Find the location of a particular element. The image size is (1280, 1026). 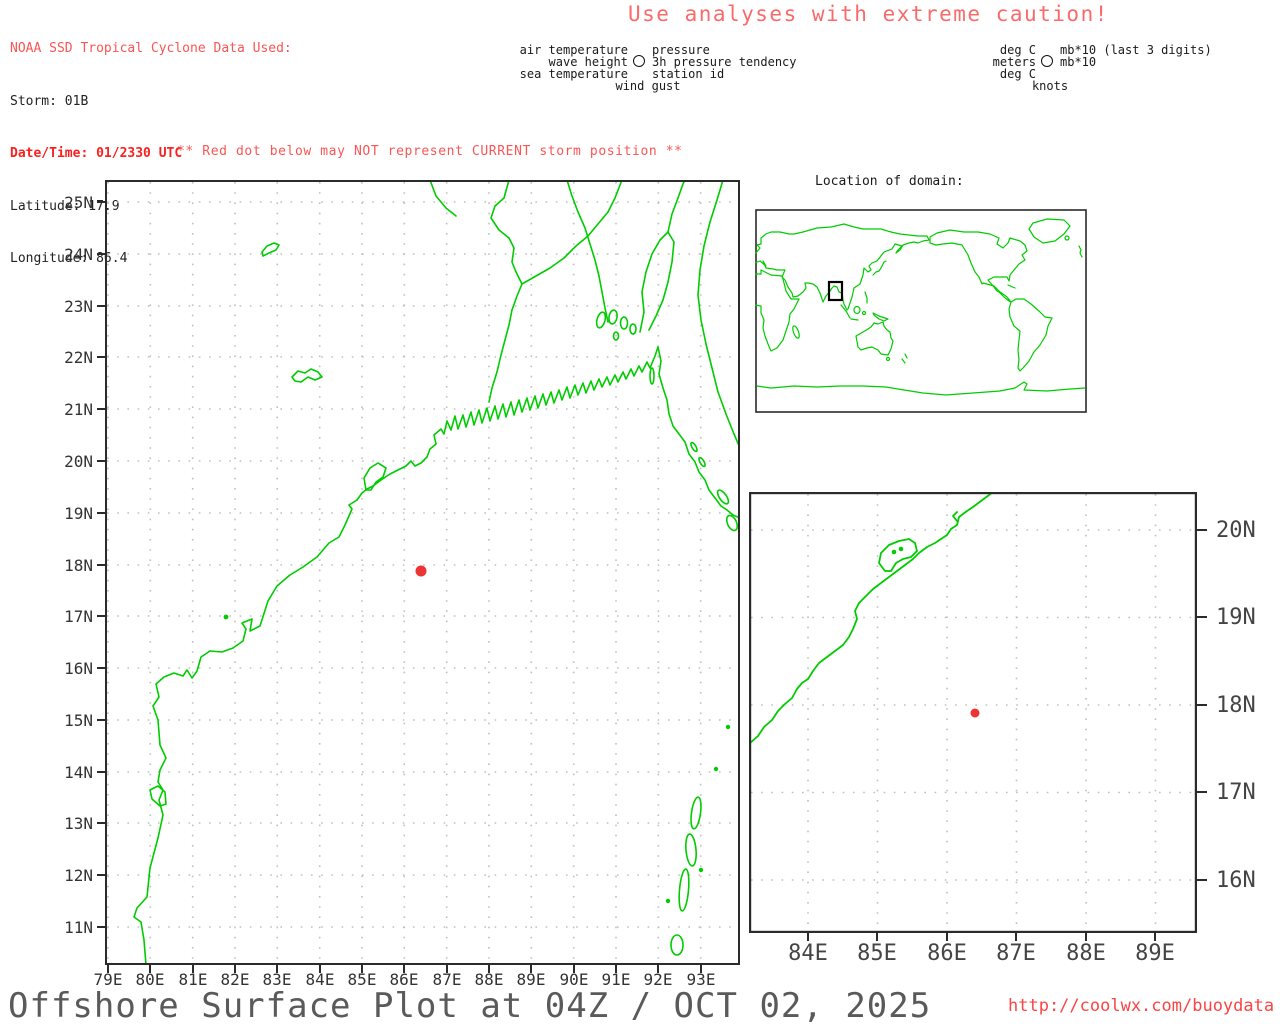

inset-world-map is located at coordinates (921, 311).